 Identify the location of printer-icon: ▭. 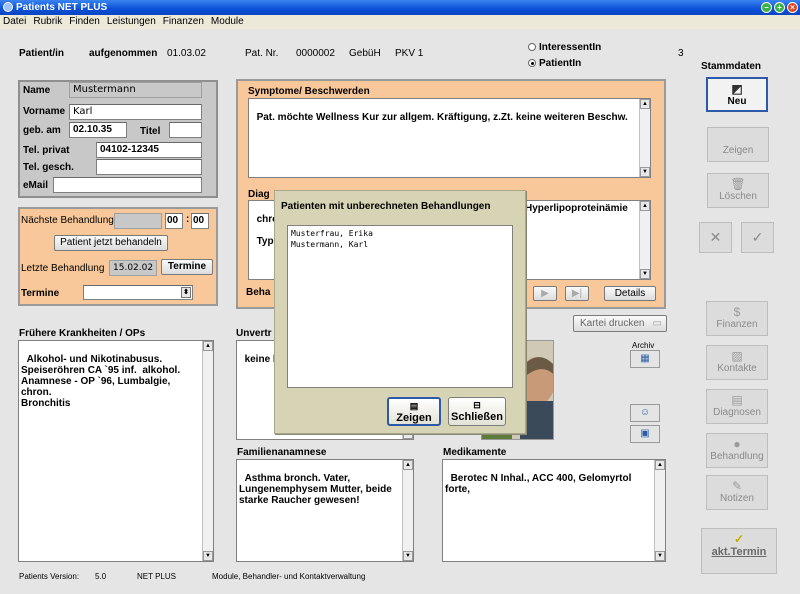
(657, 323).